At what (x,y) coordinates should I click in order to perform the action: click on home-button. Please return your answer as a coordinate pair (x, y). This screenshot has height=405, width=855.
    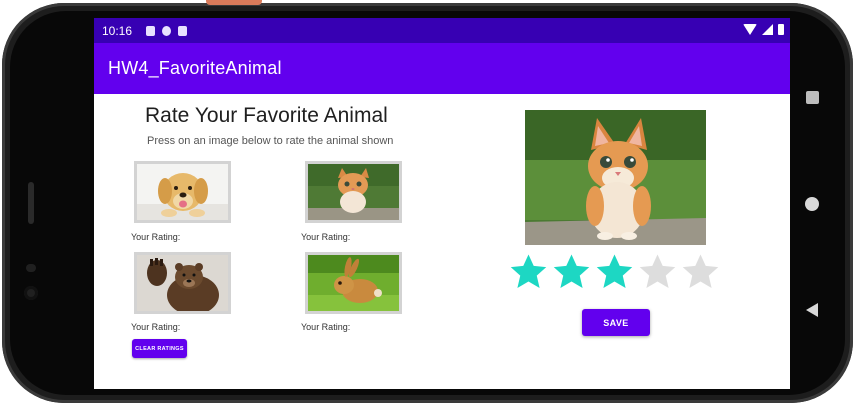
    Looking at the image, I should click on (812, 204).